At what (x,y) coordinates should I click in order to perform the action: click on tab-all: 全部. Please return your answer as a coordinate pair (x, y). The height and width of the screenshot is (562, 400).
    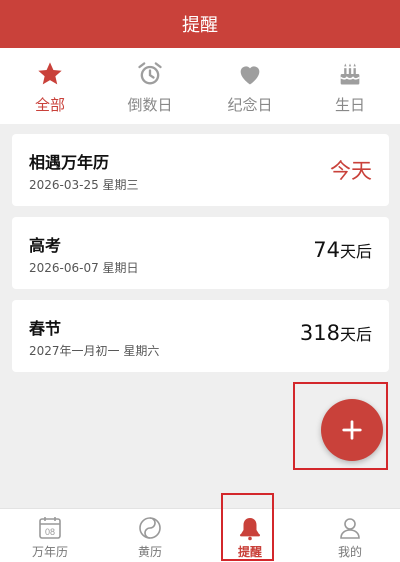
    Looking at the image, I should click on (50, 86).